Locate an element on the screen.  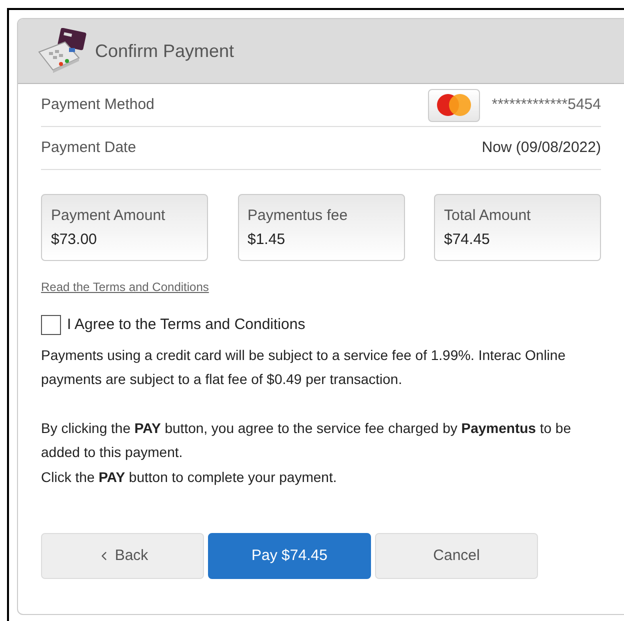
agree-label: I Agree to the Terms and Conditions is located at coordinates (186, 325).